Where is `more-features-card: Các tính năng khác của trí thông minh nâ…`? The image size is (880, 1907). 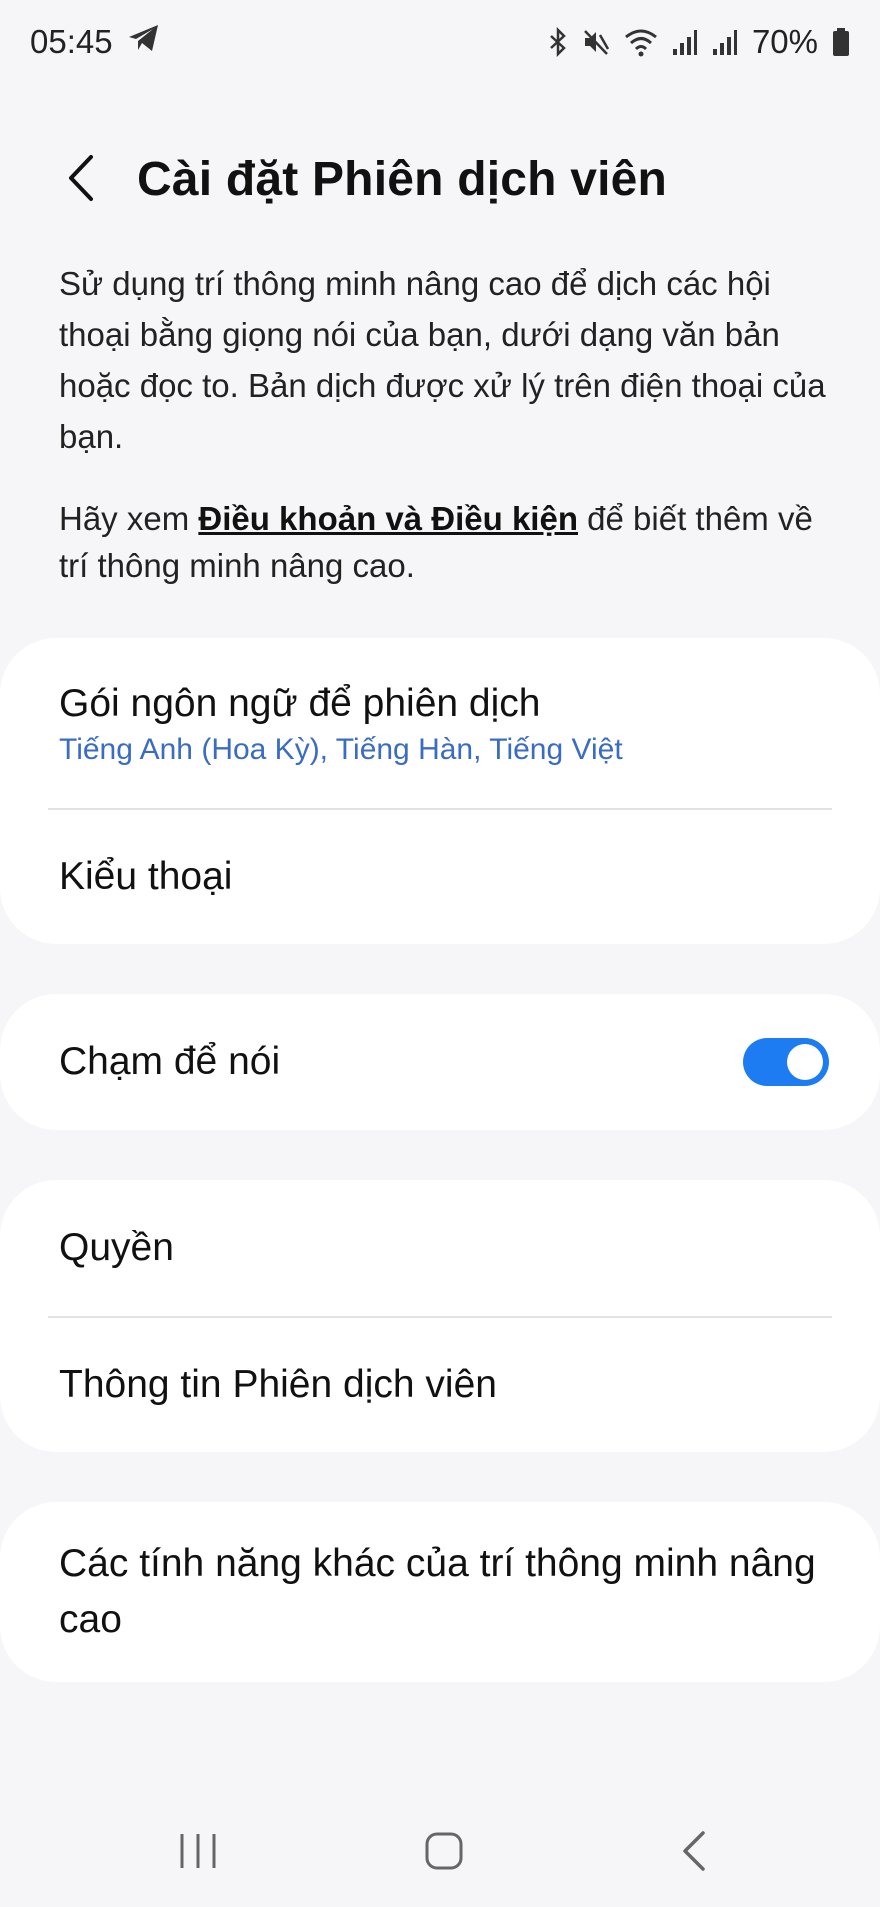 more-features-card: Các tính năng khác của trí thông minh nâ… is located at coordinates (440, 1592).